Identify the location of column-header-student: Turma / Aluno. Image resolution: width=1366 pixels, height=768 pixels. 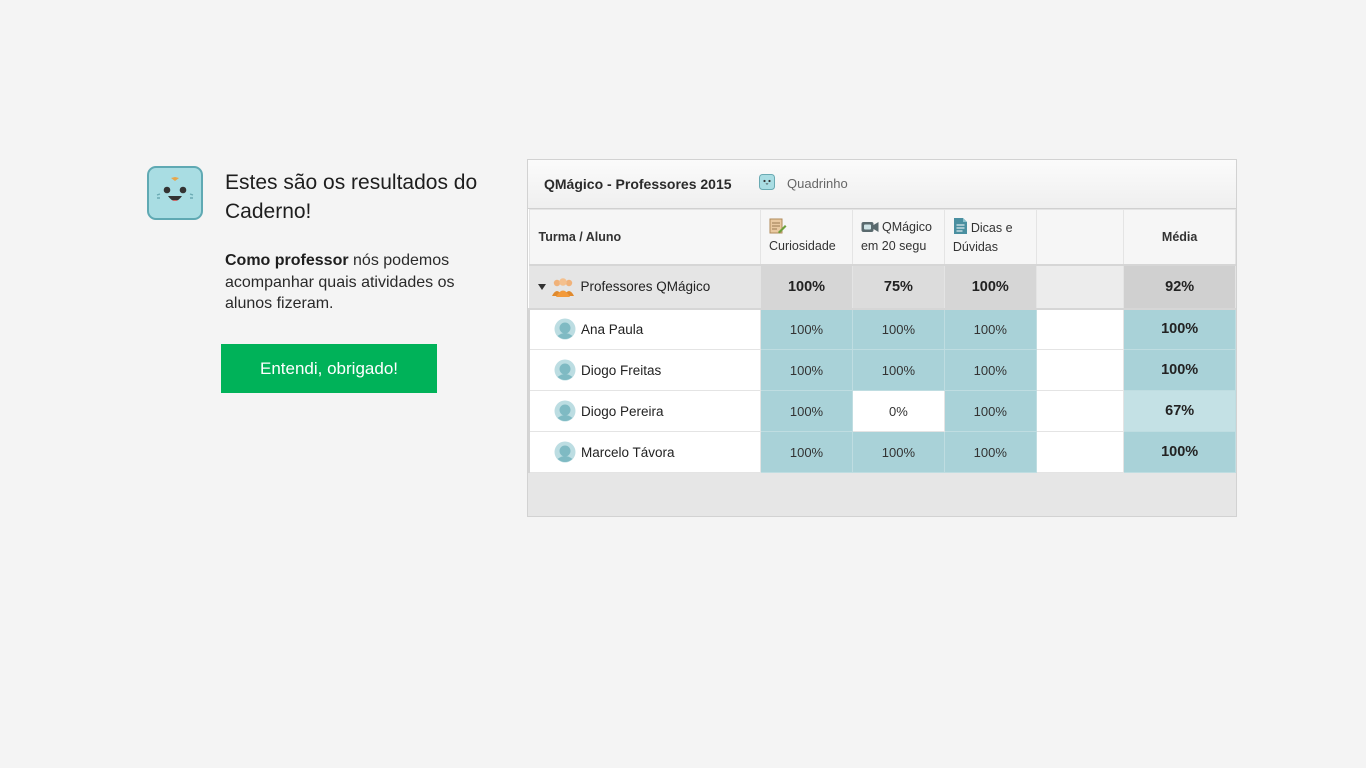
(645, 237).